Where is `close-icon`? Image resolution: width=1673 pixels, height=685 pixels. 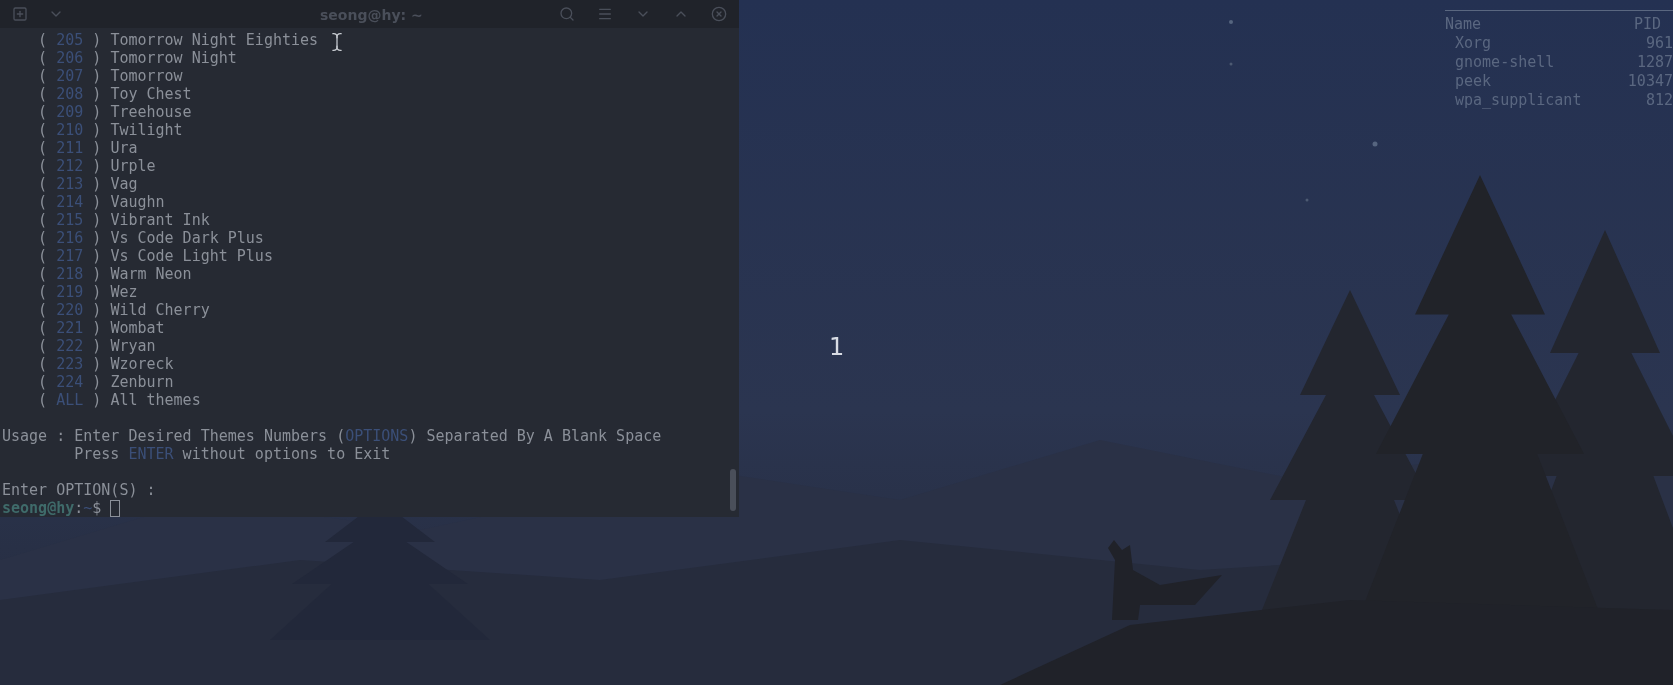 close-icon is located at coordinates (719, 14).